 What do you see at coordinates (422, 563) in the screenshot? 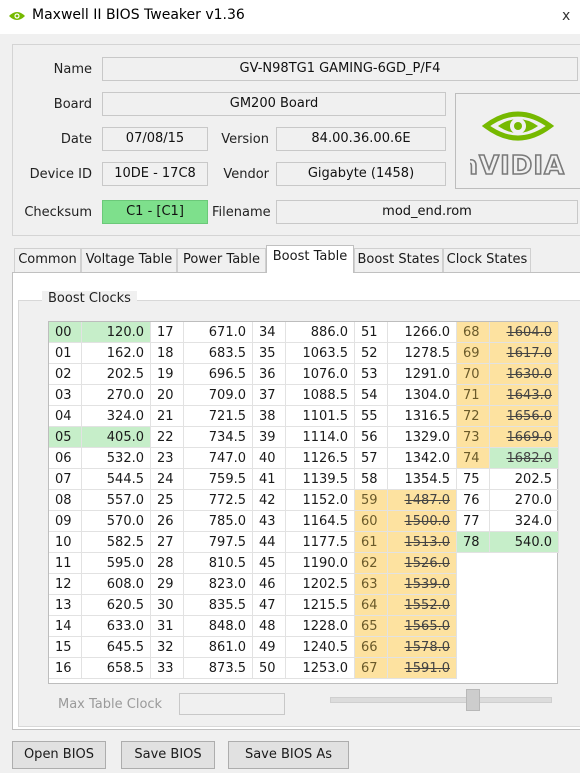
I see `boost-entry-clock: 1526.0` at bounding box center [422, 563].